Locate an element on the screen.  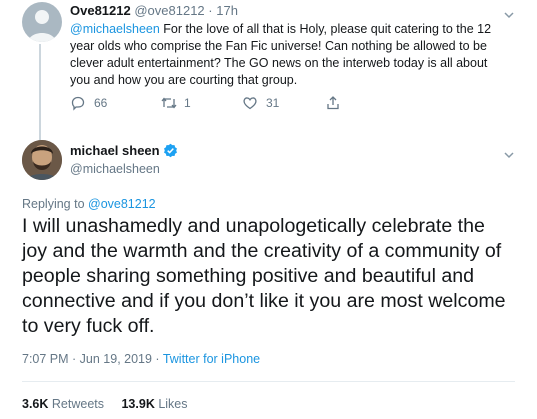
like-count: 31 is located at coordinates (273, 103).